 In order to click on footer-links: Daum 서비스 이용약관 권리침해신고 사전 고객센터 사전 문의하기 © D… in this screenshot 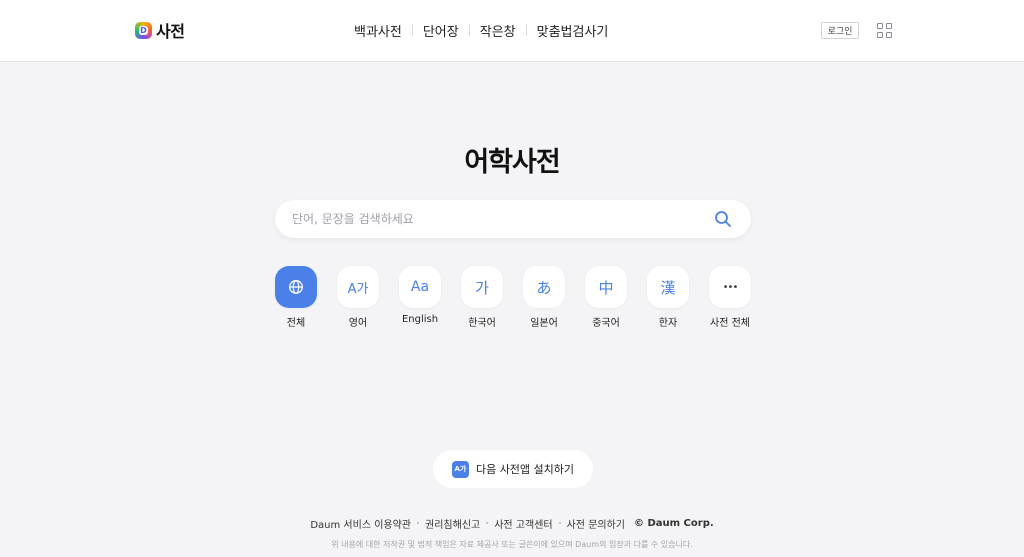, I will do `click(512, 523)`.